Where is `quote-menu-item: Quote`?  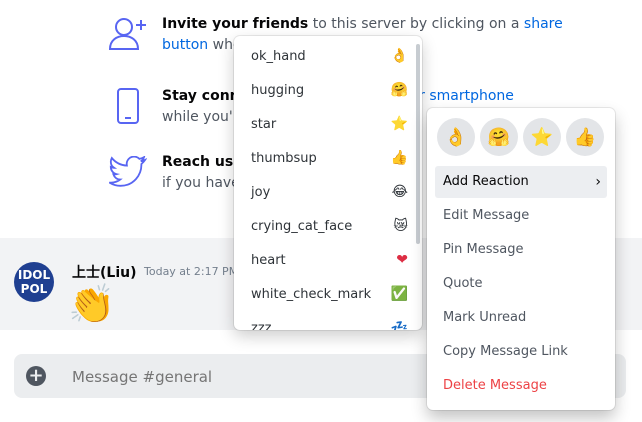 quote-menu-item: Quote is located at coordinates (521, 284).